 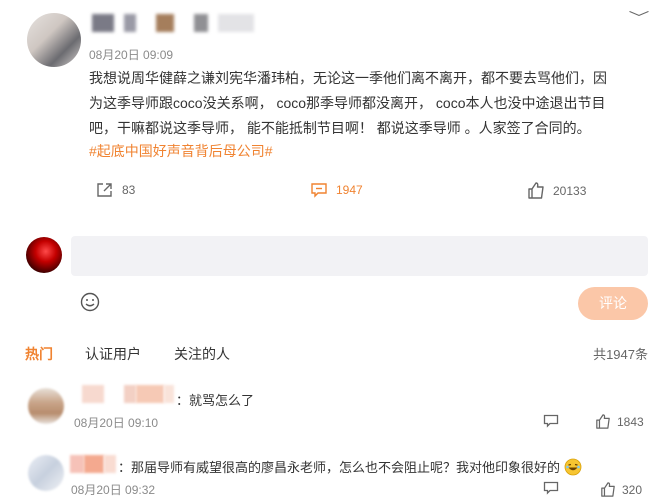 I want to click on post-username, so click(x=173, y=23).